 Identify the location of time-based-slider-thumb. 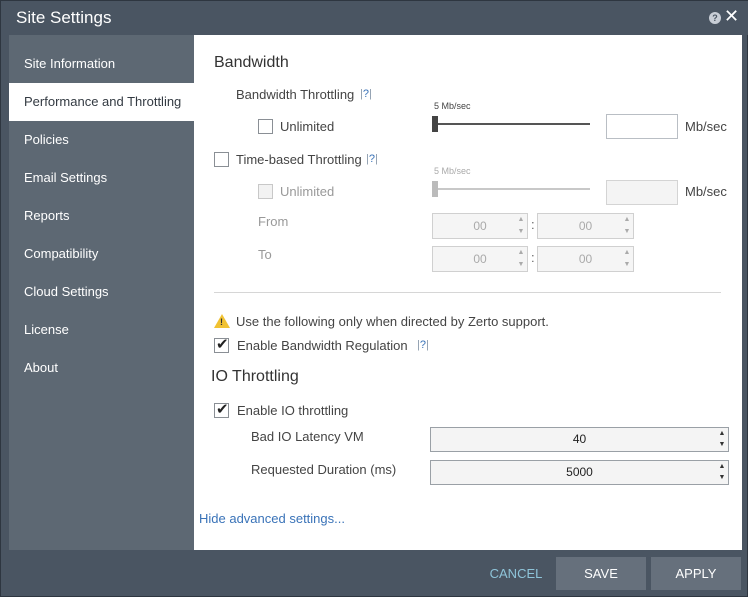
(435, 189).